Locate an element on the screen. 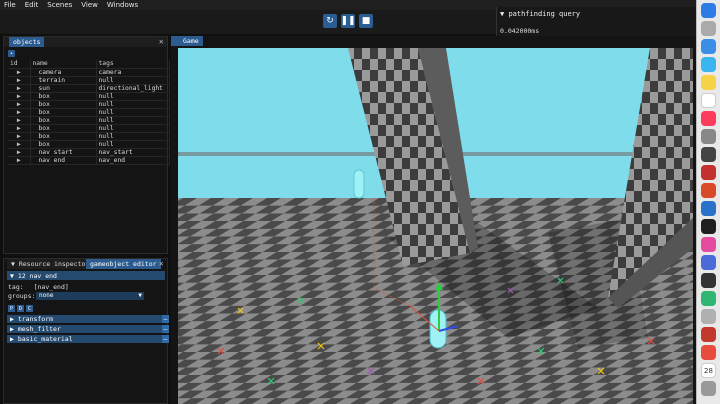 The height and width of the screenshot is (404, 720). tab-label: Resource inspector is located at coordinates (54, 264).